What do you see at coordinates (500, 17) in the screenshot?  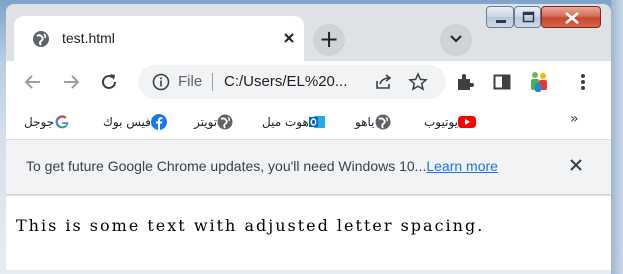 I see `minimize-button` at bounding box center [500, 17].